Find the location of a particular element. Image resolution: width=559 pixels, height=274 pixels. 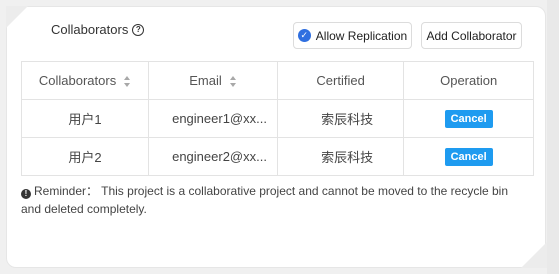

column-header-label: Email is located at coordinates (205, 80).